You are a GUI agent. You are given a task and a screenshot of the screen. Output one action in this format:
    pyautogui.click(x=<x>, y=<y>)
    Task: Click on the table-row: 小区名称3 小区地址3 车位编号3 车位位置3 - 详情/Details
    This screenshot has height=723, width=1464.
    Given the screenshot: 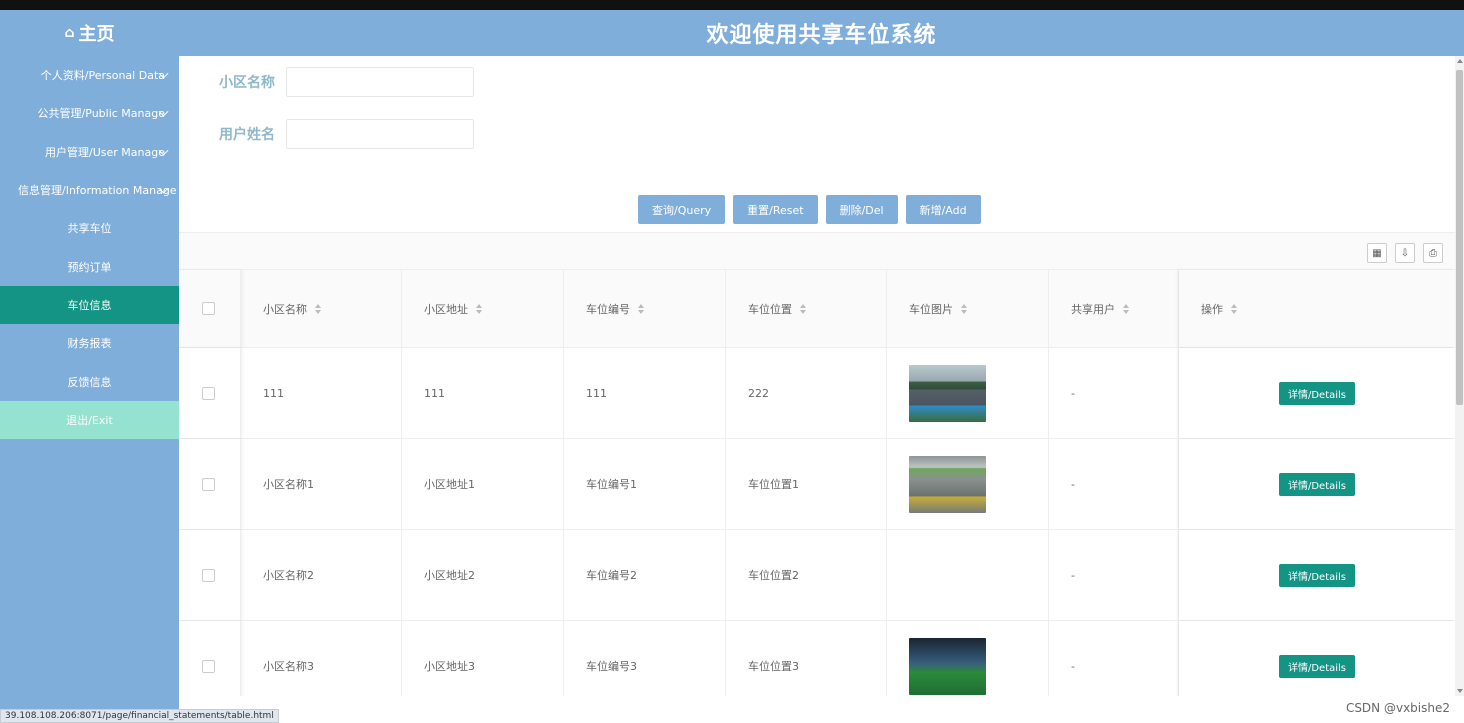 What is the action you would take?
    pyautogui.click(x=817, y=658)
    